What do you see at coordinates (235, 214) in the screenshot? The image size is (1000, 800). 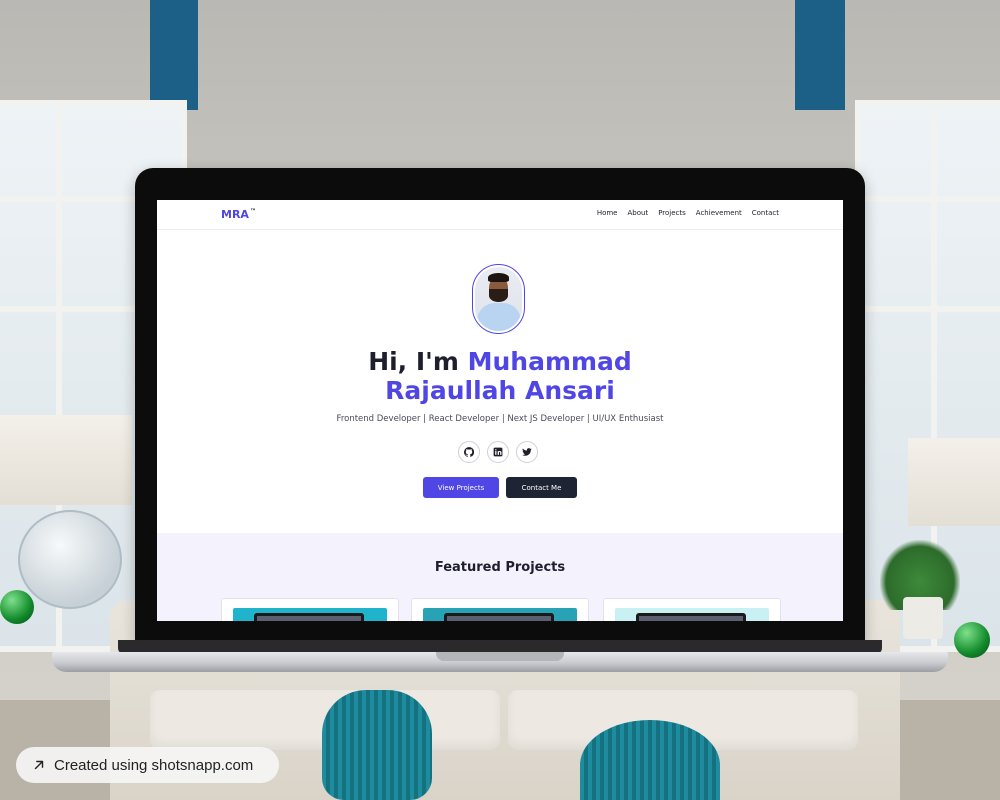 I see `logo-text: MRA` at bounding box center [235, 214].